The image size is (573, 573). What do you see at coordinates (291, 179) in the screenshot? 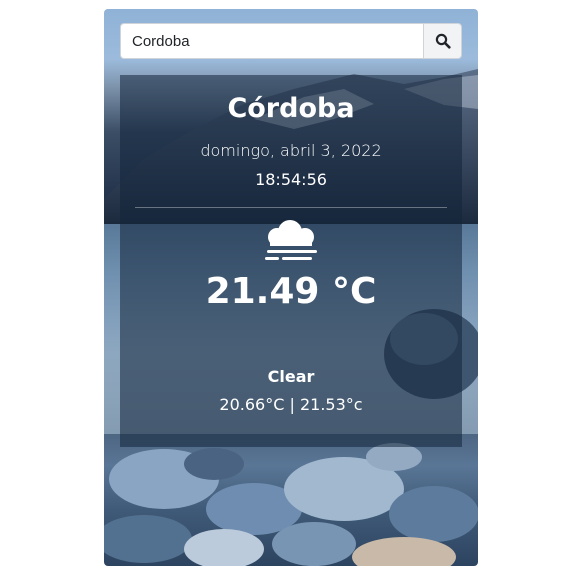
I see `current-time: 18:54:56` at bounding box center [291, 179].